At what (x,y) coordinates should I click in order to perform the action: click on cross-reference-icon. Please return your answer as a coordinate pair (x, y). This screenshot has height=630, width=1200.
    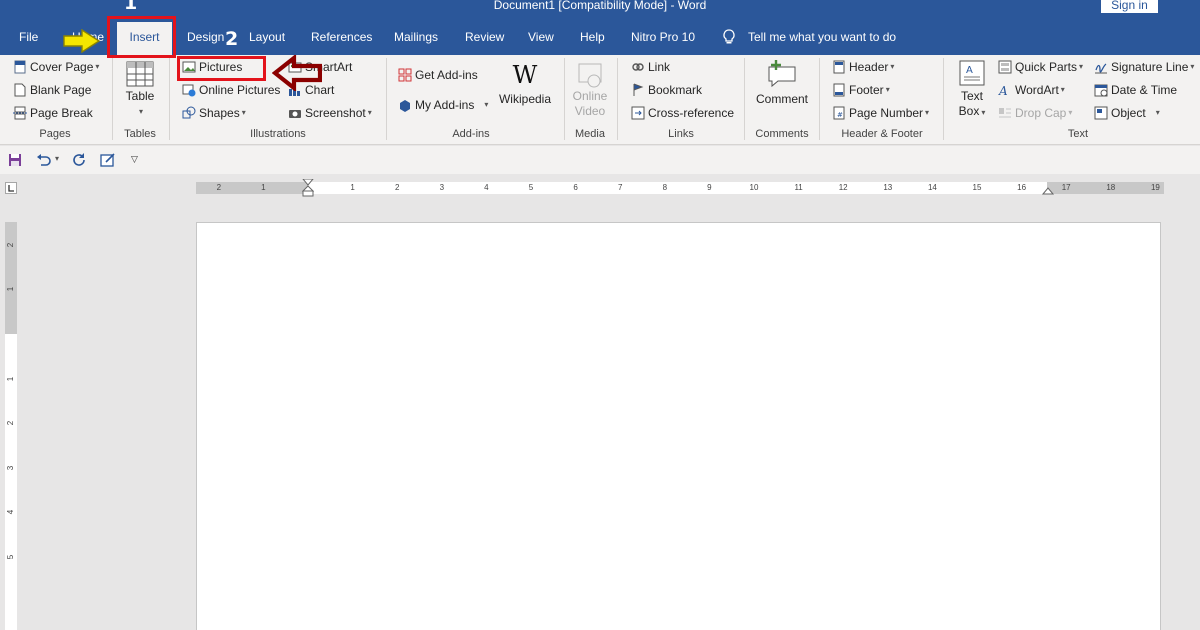
    Looking at the image, I should click on (638, 113).